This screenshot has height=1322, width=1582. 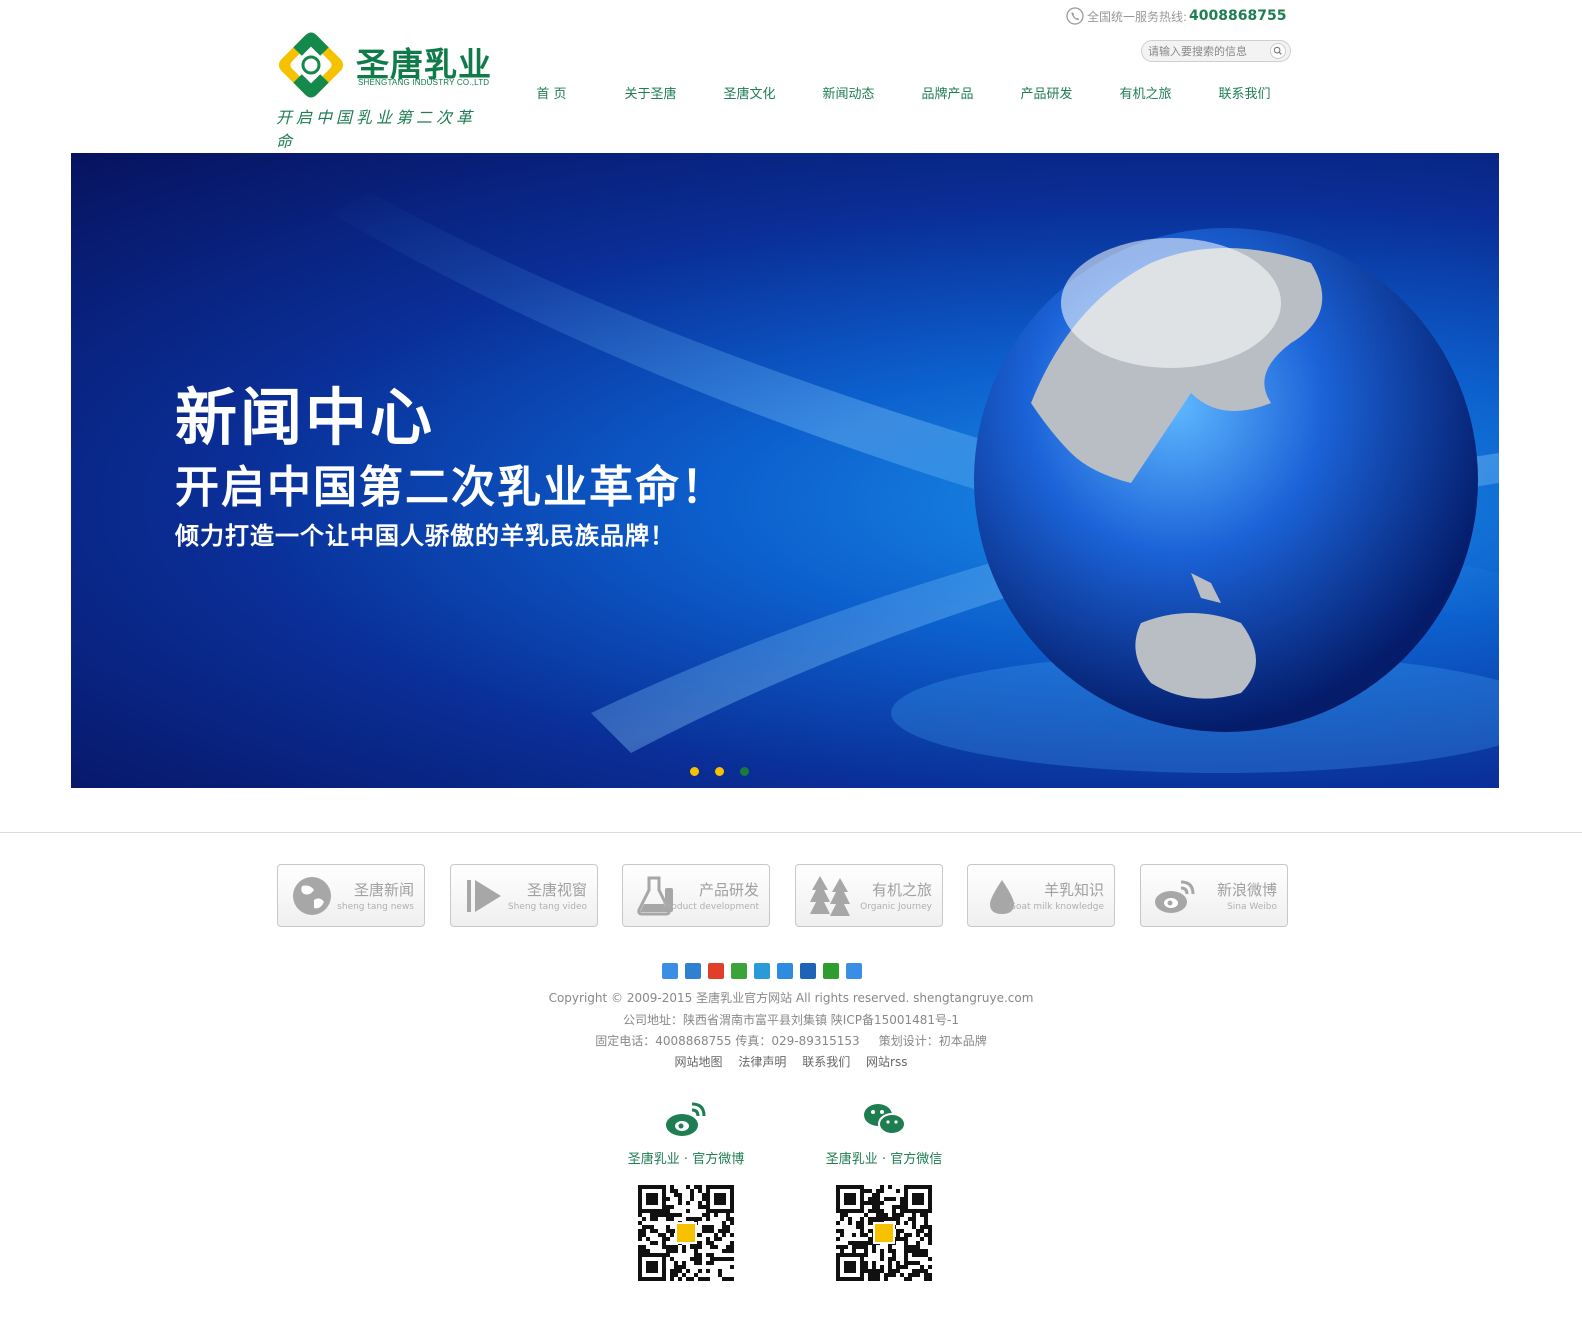 I want to click on social-wechat: 圣唐乳业 · 官方微信, so click(x=884, y=1190).